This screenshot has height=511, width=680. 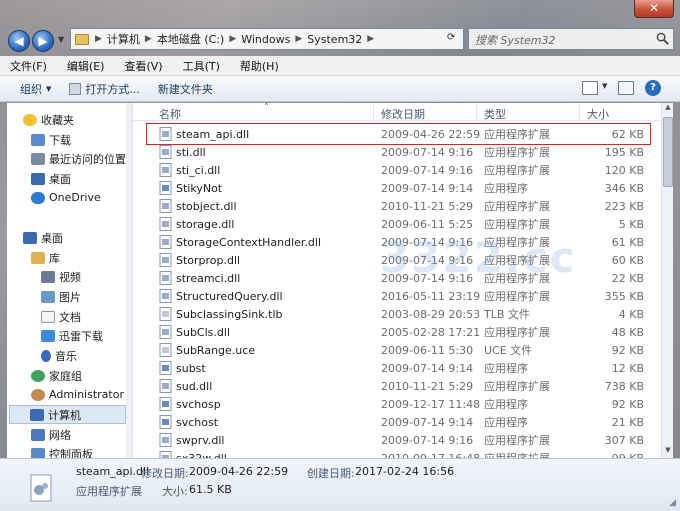 What do you see at coordinates (340, 66) in the screenshot?
I see `menu-bar: 文件(F) 编辑(E) 查看(V) 工具(T) 帮助(H)` at bounding box center [340, 66].